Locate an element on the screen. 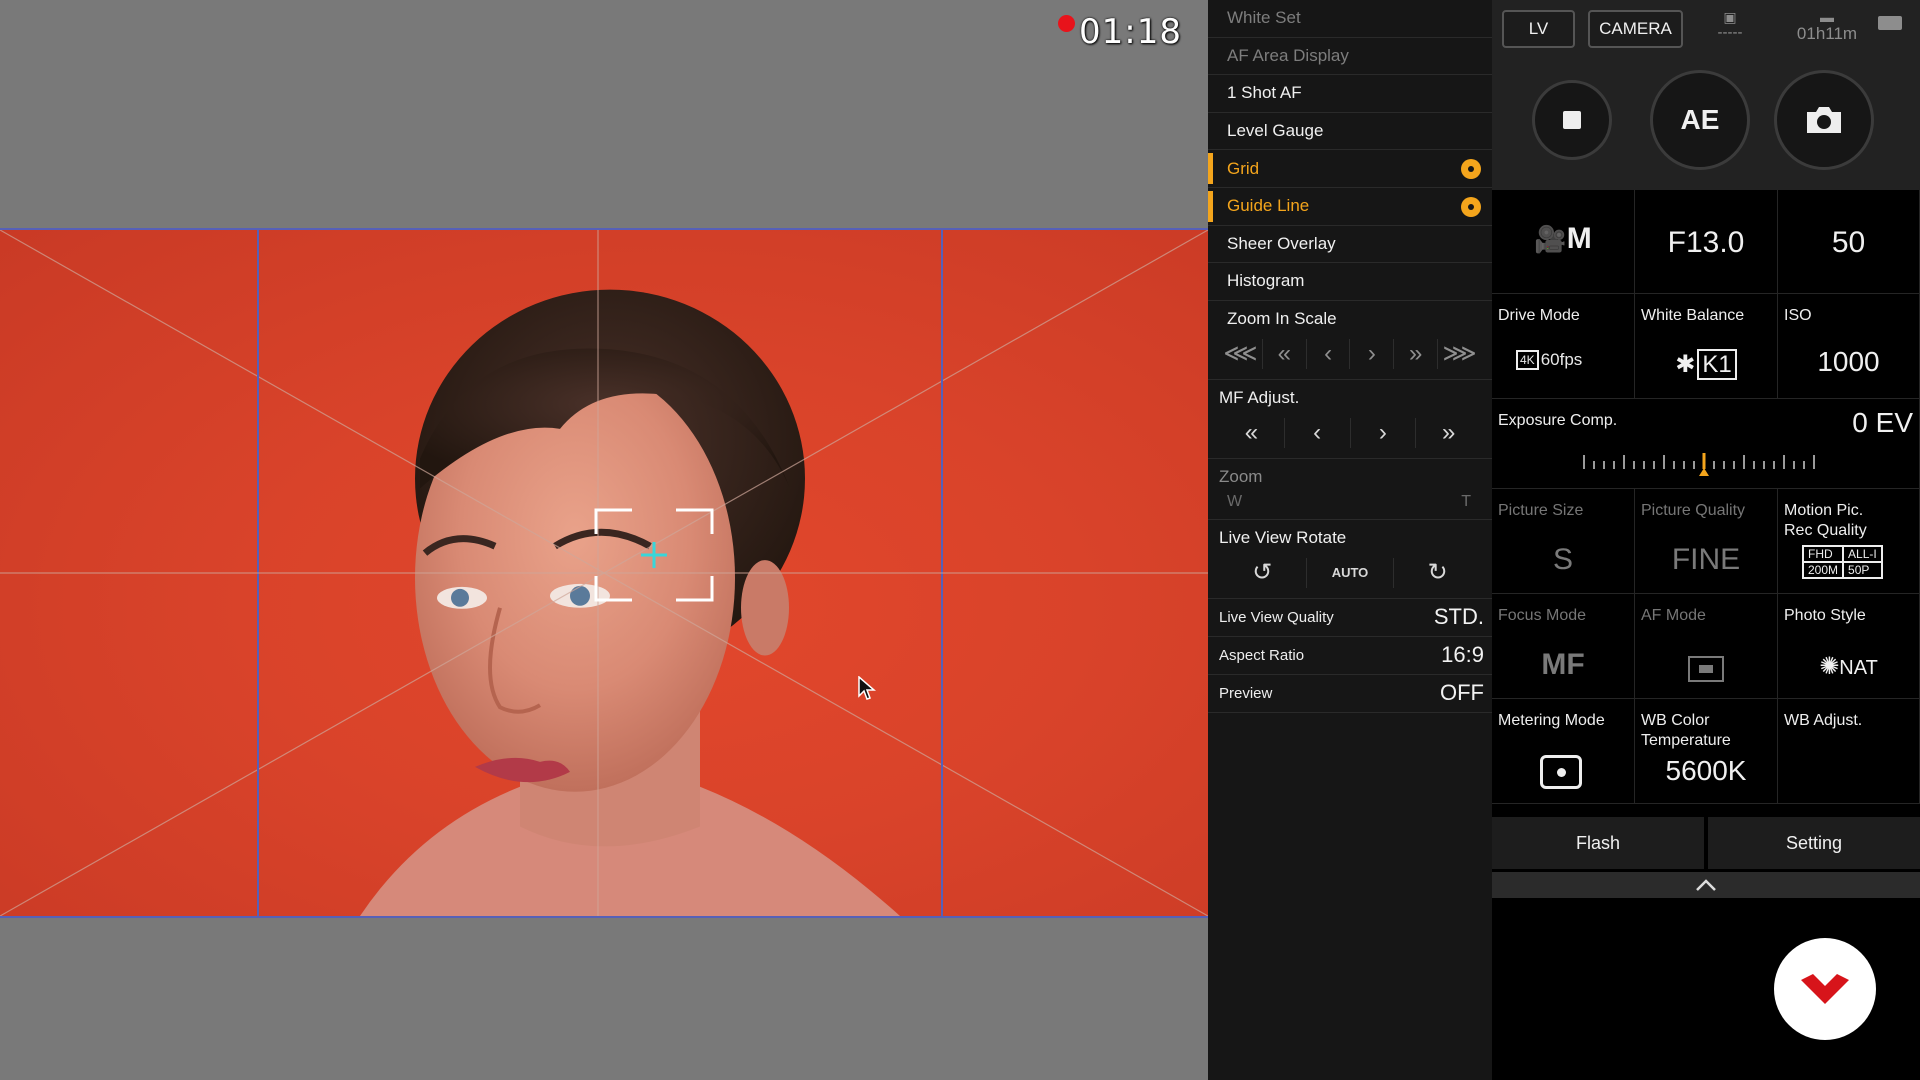 The height and width of the screenshot is (1080, 1920). shutter-speed-value: 50 is located at coordinates (1848, 242).